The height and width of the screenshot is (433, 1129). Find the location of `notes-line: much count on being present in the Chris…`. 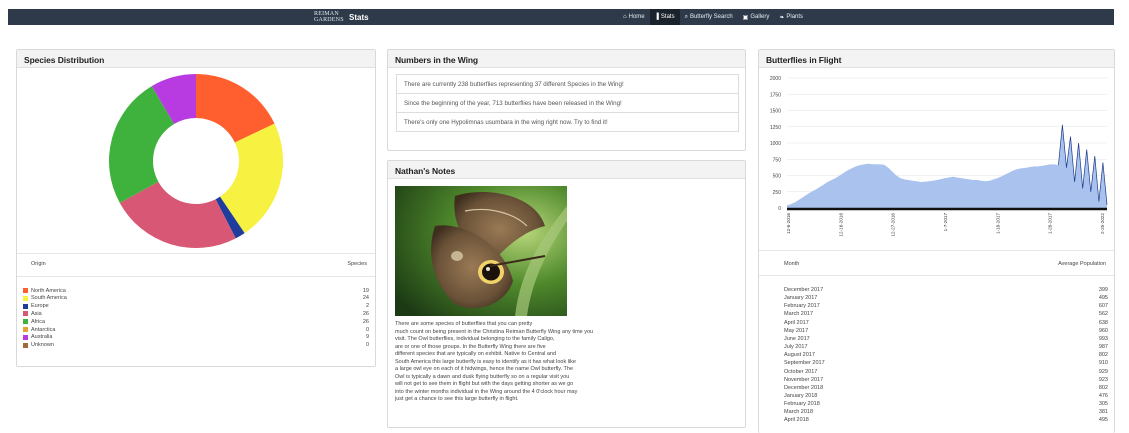

notes-line: much count on being present in the Chris… is located at coordinates (494, 331).